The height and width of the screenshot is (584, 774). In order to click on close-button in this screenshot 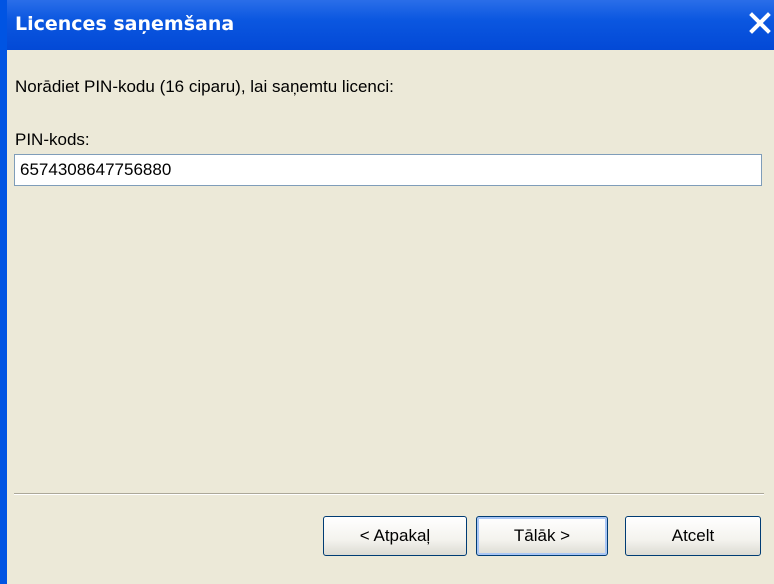, I will do `click(760, 23)`.